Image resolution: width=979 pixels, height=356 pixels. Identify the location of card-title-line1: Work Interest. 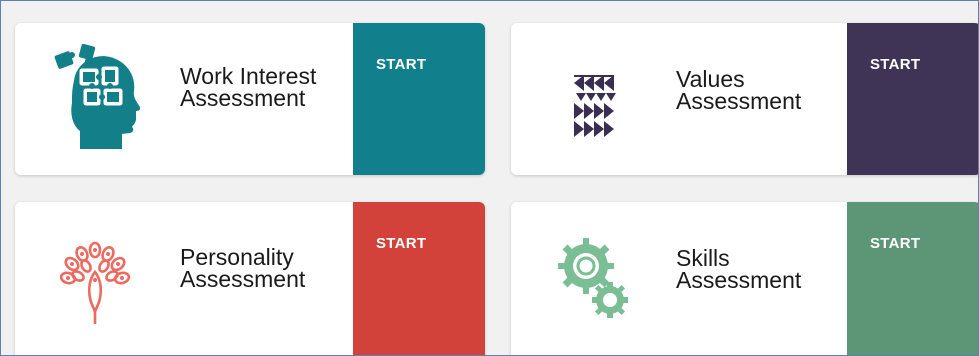
(248, 76).